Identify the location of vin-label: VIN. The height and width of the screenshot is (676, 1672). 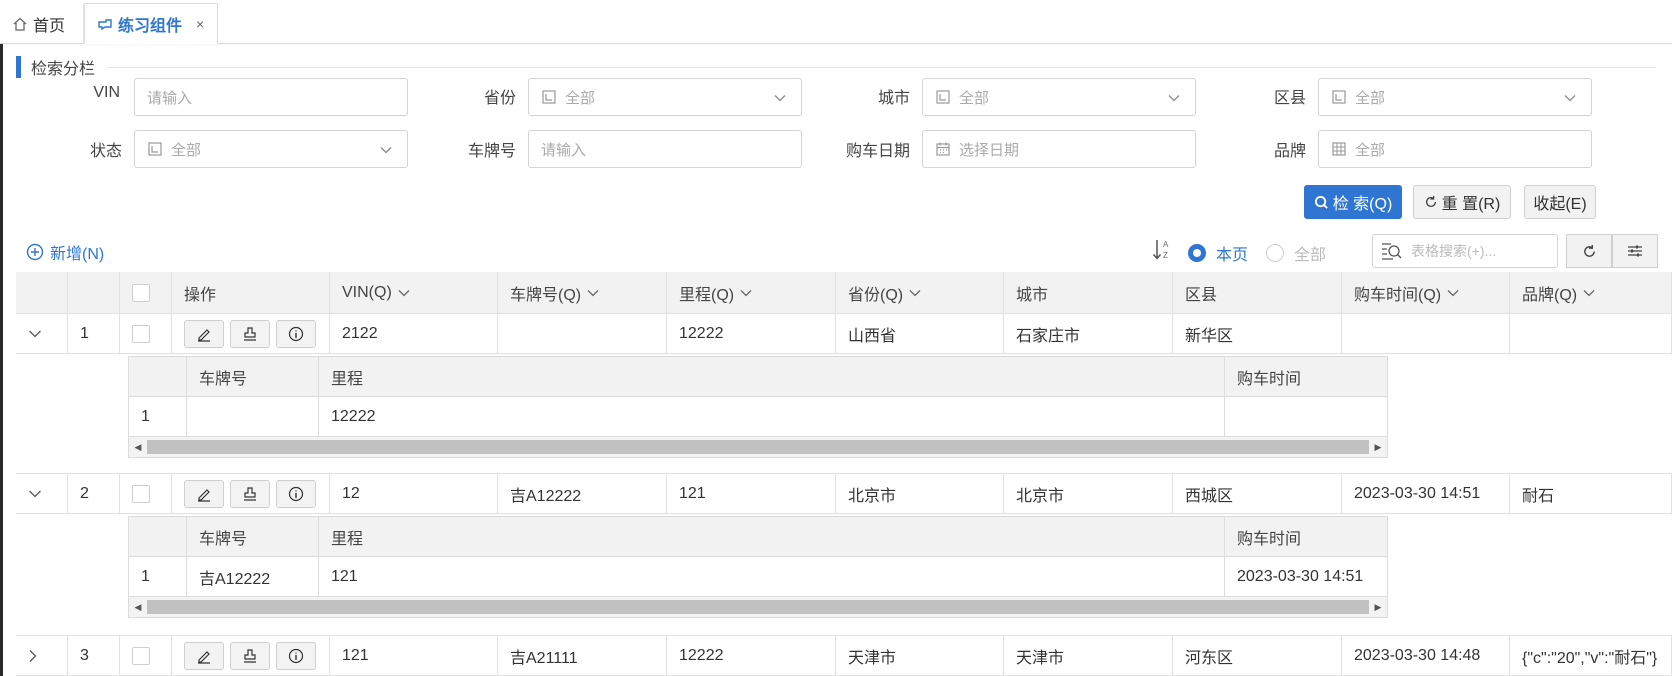
(106, 92).